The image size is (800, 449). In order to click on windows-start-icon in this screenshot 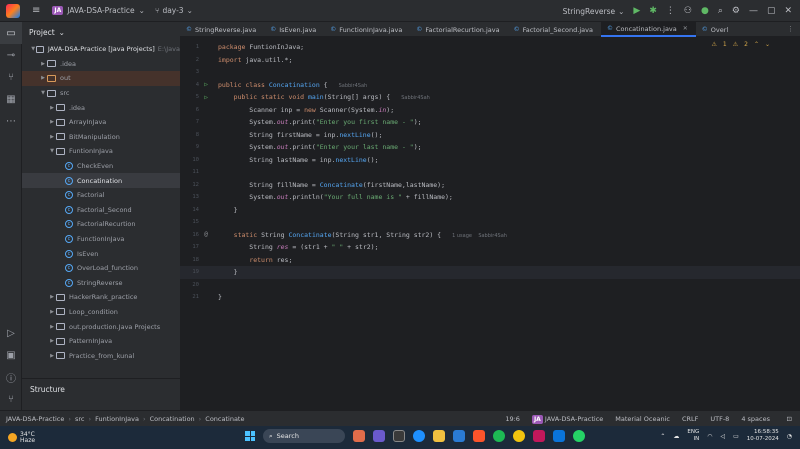, I will do `click(250, 436)`.